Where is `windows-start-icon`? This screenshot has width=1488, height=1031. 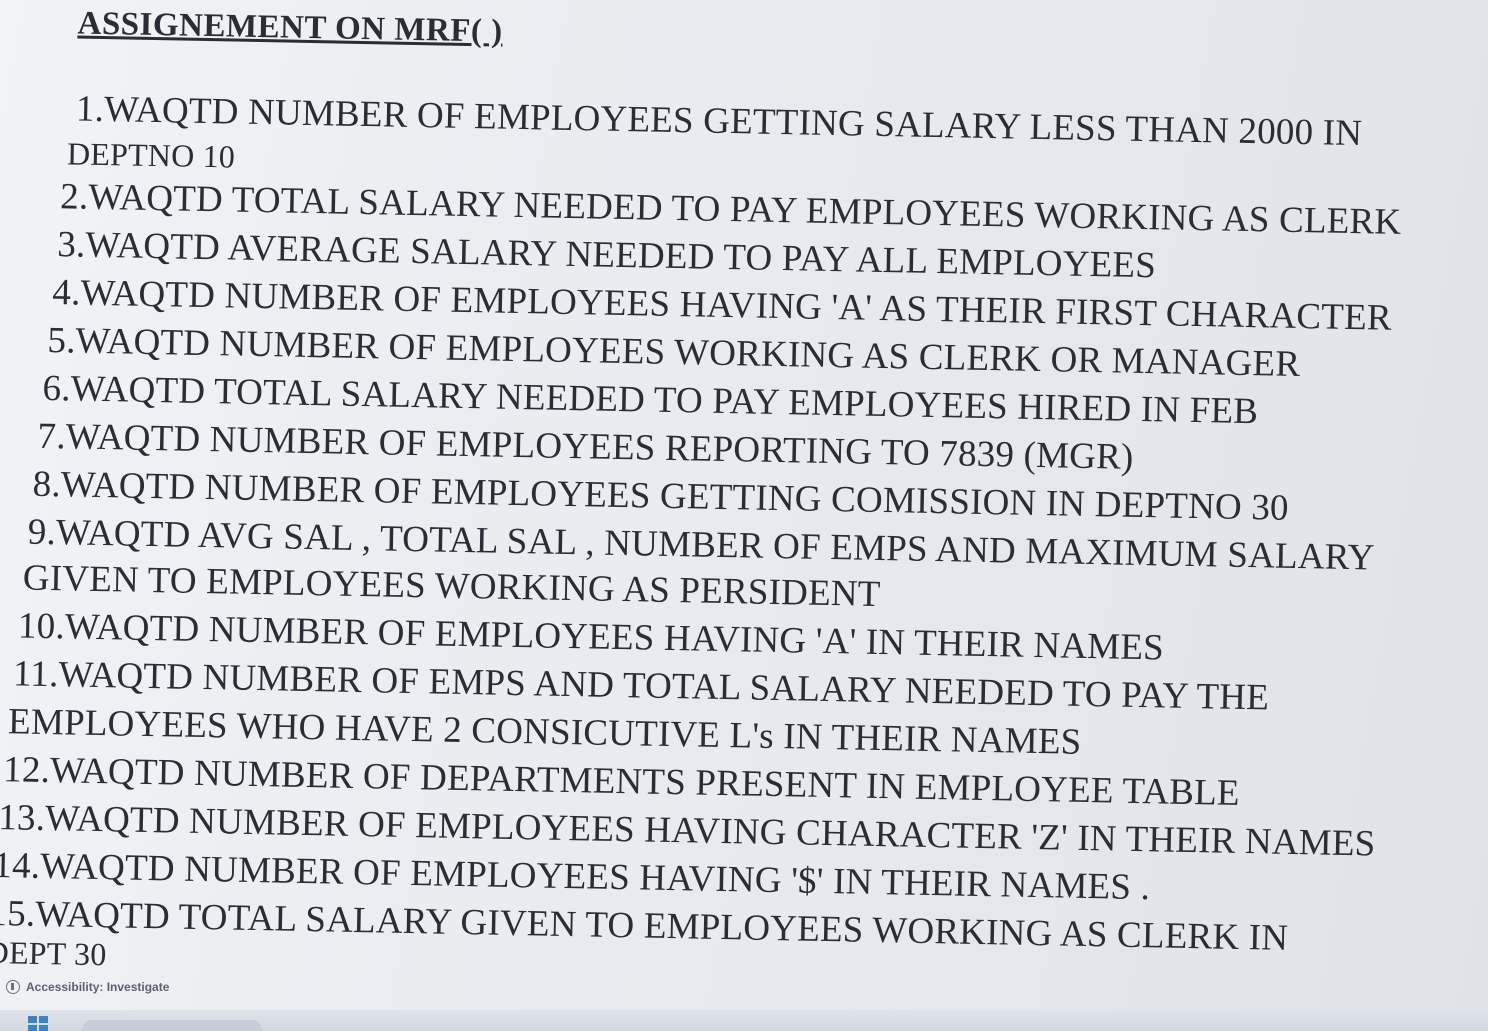 windows-start-icon is located at coordinates (38, 1023).